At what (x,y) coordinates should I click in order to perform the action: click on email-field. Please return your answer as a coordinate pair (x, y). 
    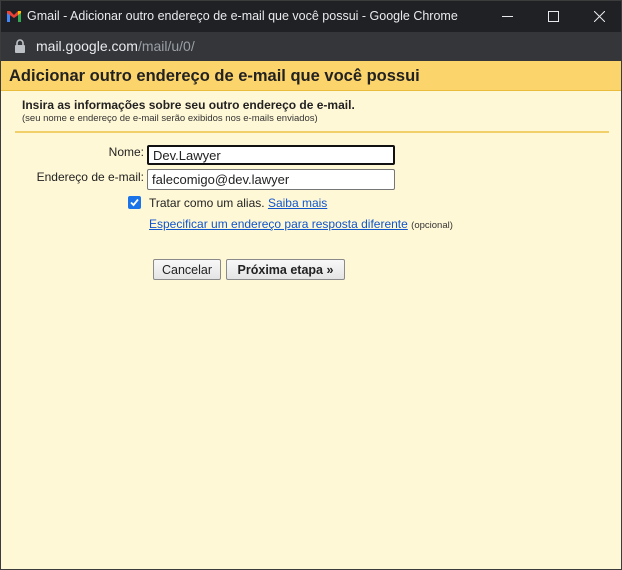
    Looking at the image, I should click on (271, 179).